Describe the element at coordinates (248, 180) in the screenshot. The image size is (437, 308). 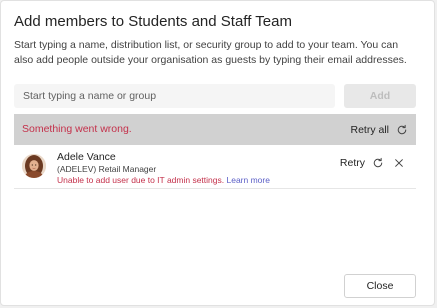
I see `learn-more-link: Learn more` at that location.